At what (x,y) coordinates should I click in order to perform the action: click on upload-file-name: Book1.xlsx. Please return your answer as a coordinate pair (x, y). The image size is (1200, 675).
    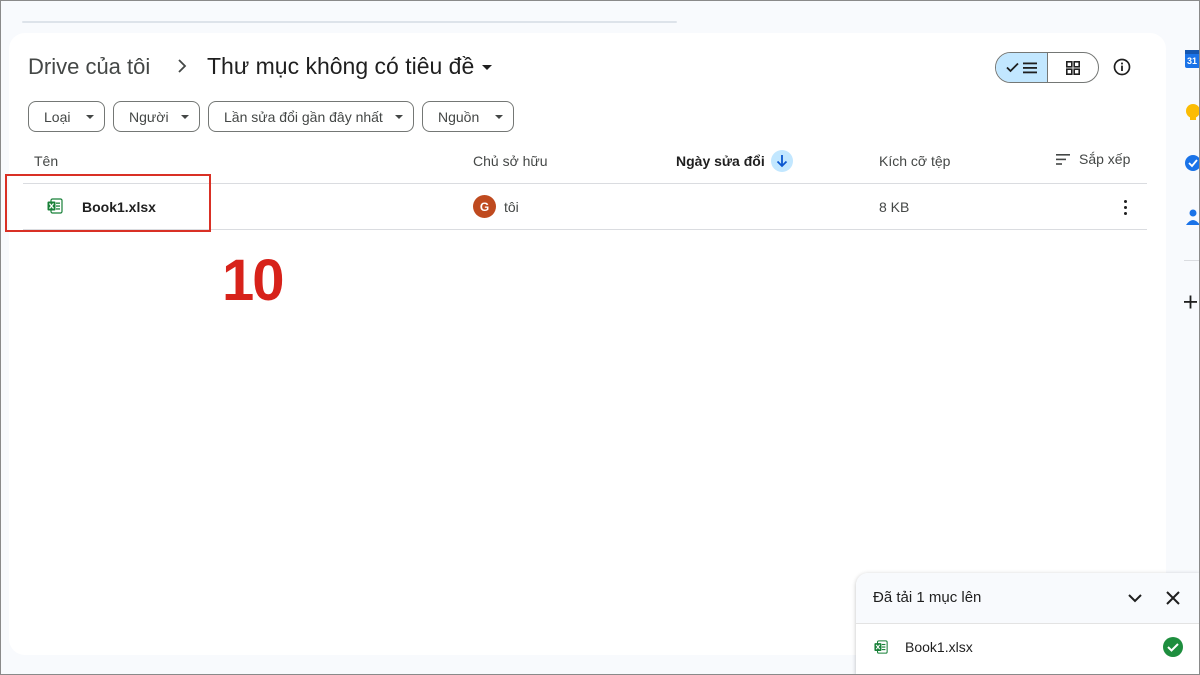
    Looking at the image, I should click on (939, 647).